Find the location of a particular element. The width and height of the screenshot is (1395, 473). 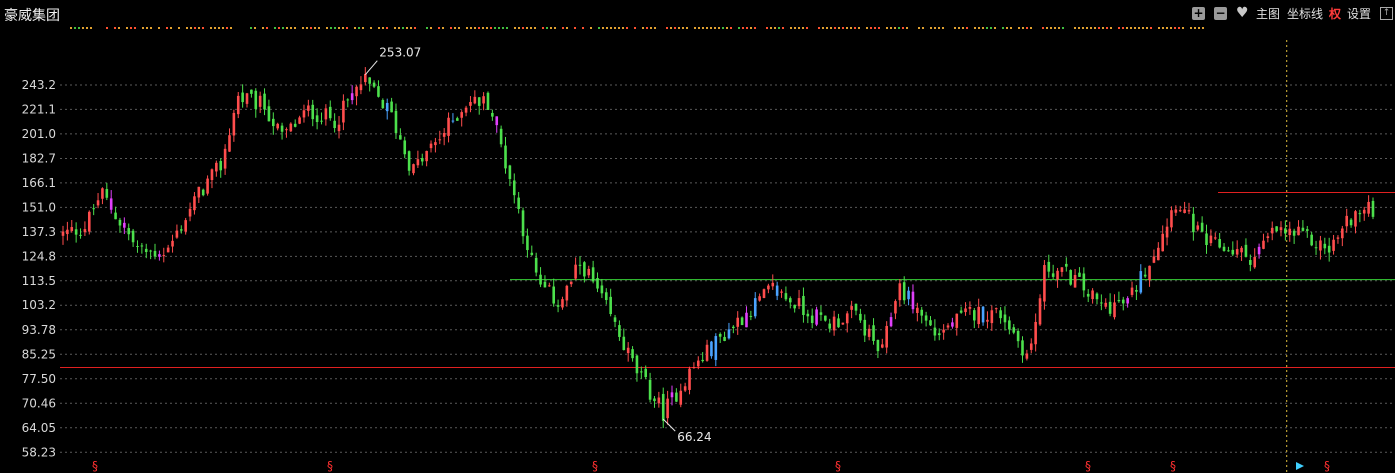

y-tick-label: 243.2 is located at coordinates (39, 85).